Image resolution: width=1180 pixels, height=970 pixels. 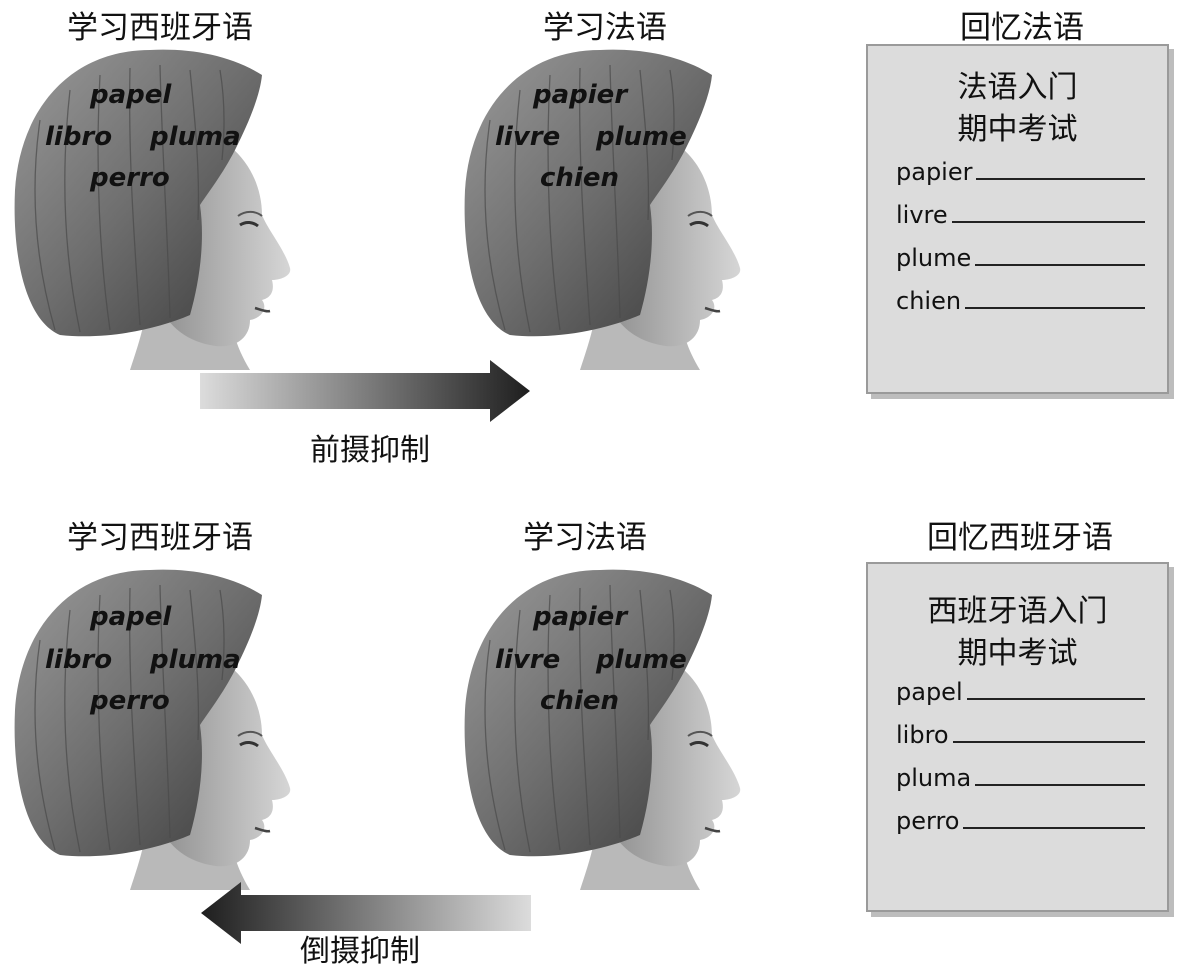 I want to click on retroactive-interference-label: 倒摄抑制, so click(x=360, y=951).